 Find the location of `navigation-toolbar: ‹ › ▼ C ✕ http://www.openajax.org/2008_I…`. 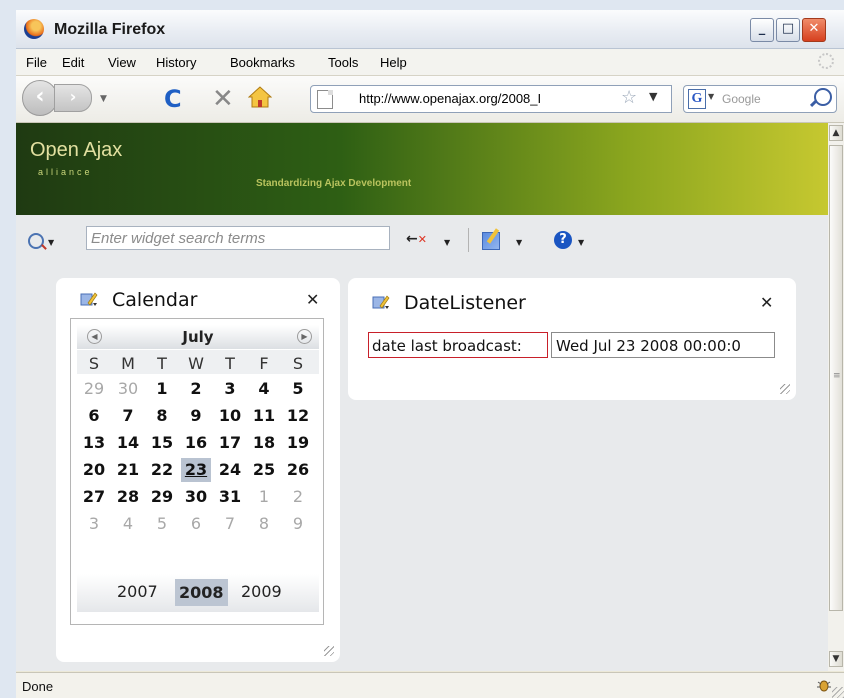

navigation-toolbar: ‹ › ▼ C ✕ http://www.openajax.org/2008_I… is located at coordinates (430, 99).